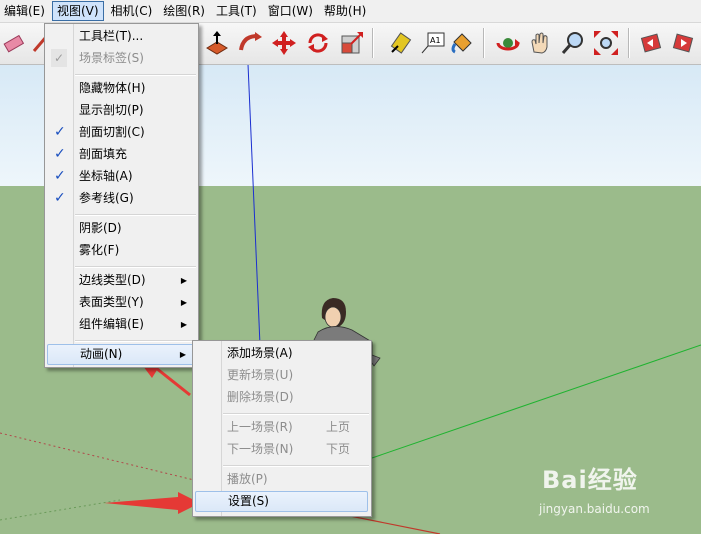  What do you see at coordinates (100, 228) in the screenshot?
I see `menu-item-label: 阴影(D)` at bounding box center [100, 228].